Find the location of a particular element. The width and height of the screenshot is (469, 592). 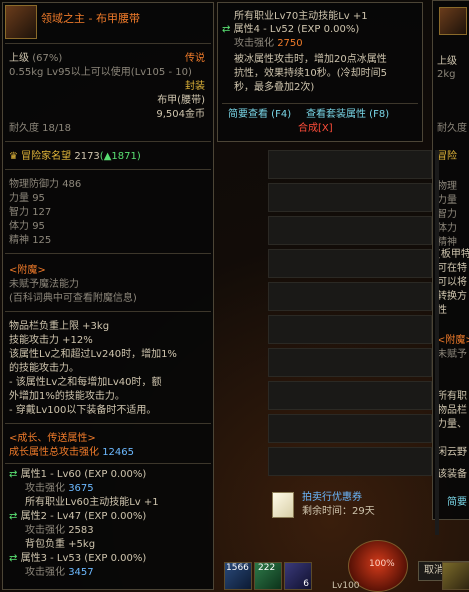

effect-line: 外增加1%的技能攻击力。 is located at coordinates (67, 396).